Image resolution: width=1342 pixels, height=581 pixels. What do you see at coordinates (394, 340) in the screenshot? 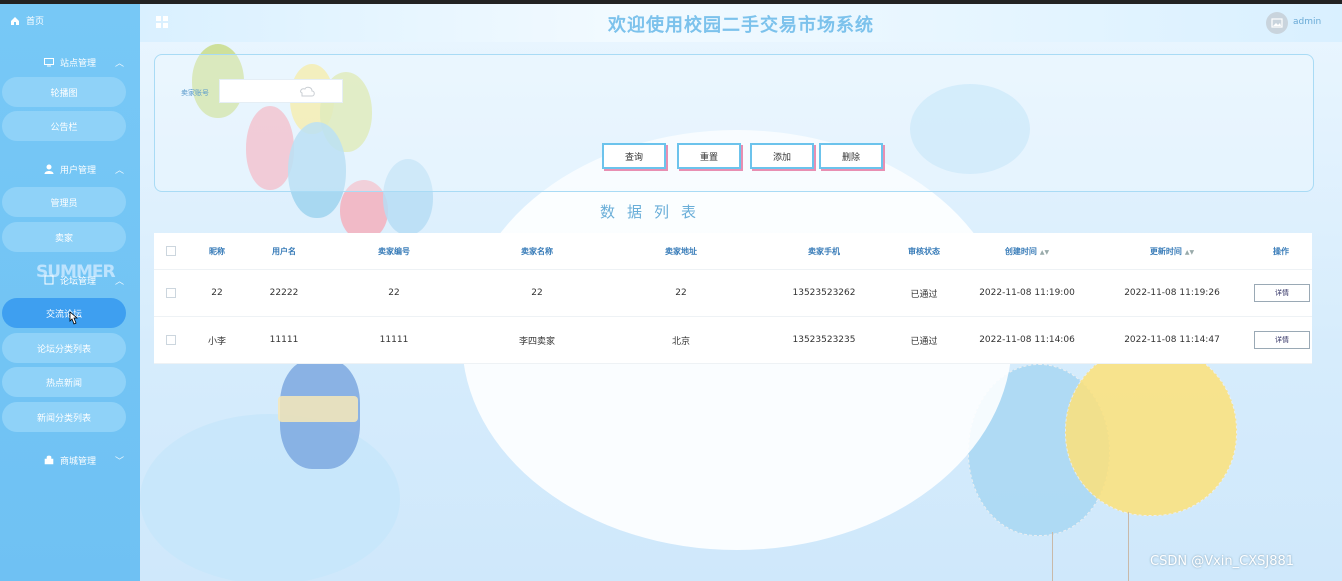
I see `cell-seller-no: 11111` at bounding box center [394, 340].